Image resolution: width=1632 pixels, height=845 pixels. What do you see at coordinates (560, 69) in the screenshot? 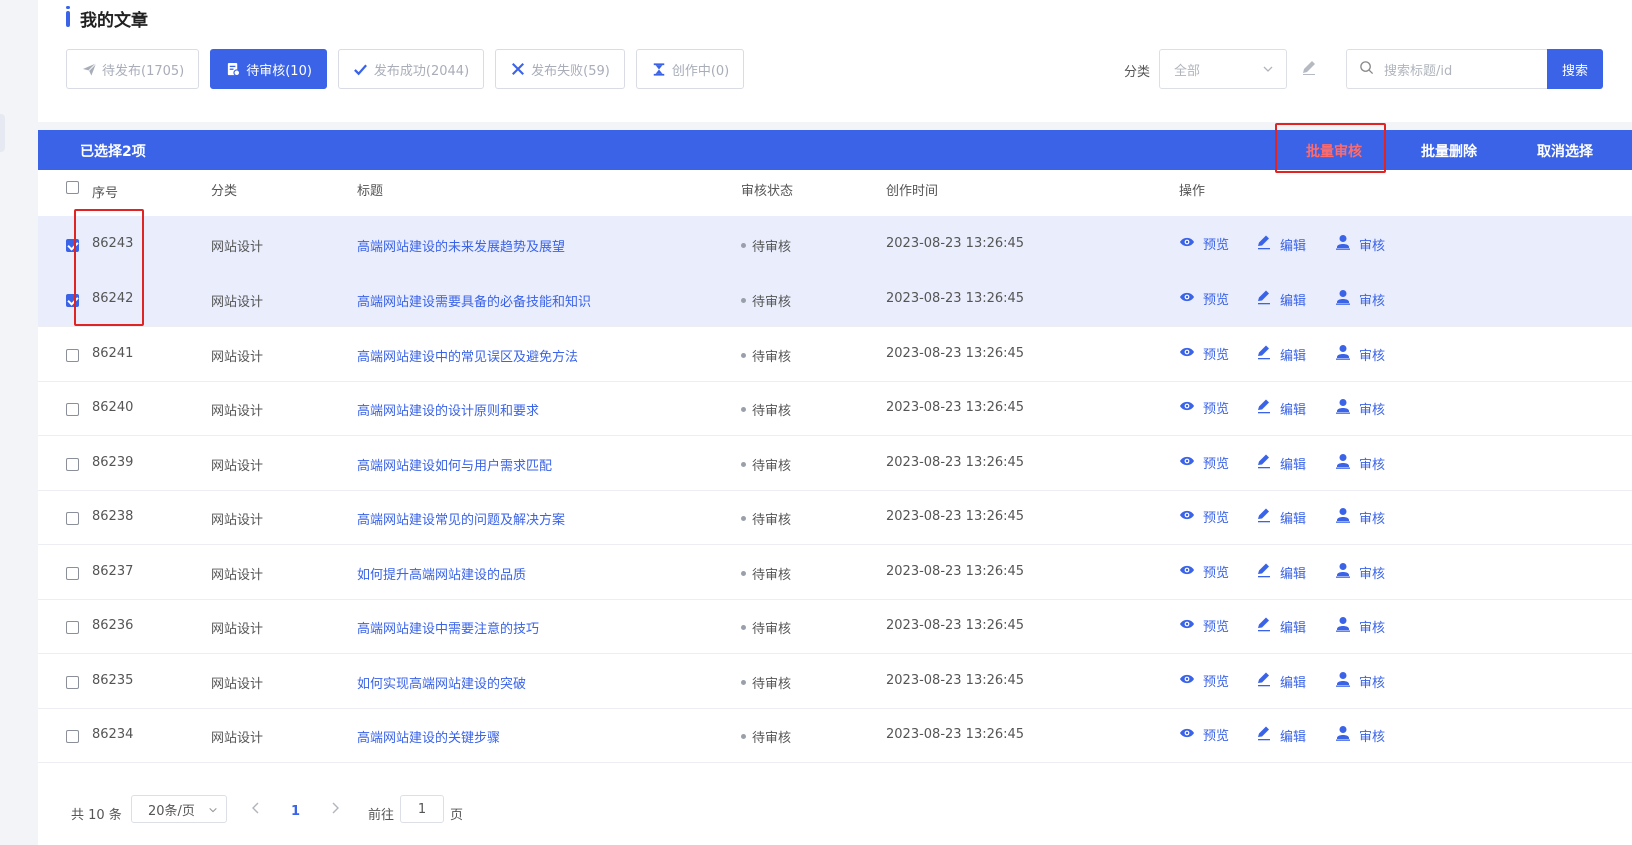
I see `tab-publish-failed: 发布失败(59)` at bounding box center [560, 69].